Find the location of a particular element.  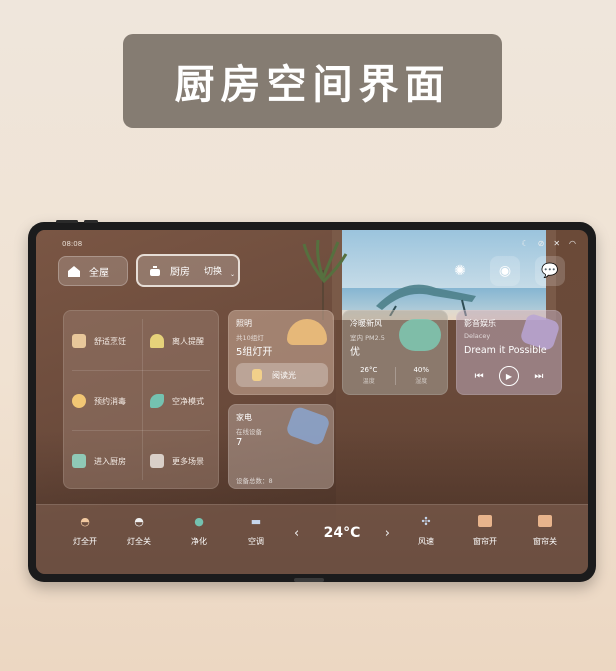

message-button: 💬 is located at coordinates (550, 271).